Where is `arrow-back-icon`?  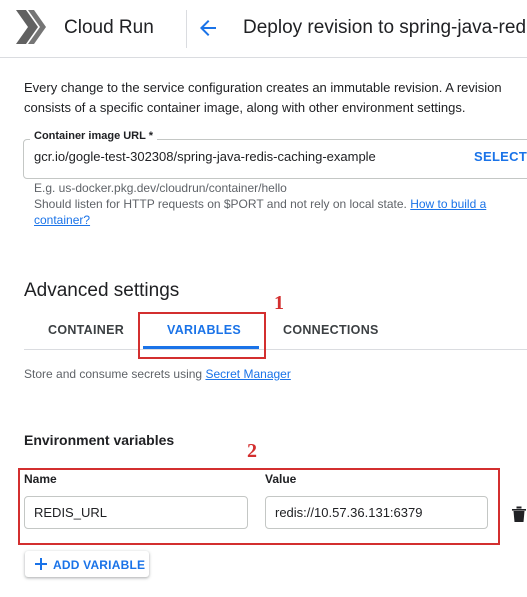 arrow-back-icon is located at coordinates (208, 28).